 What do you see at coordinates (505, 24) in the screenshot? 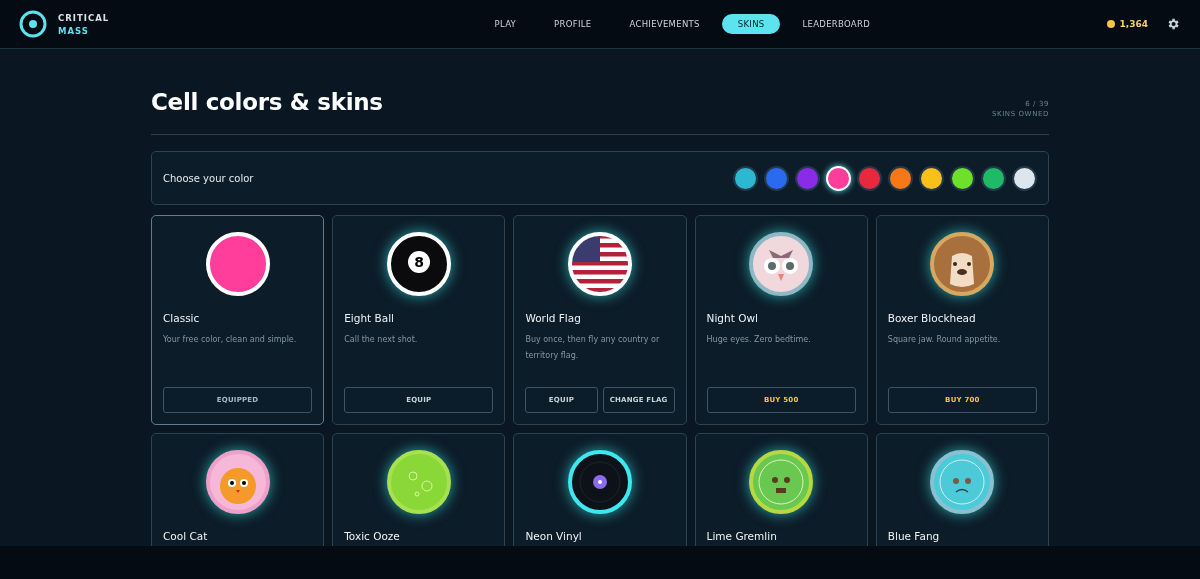
I see `nav-tab: PLAY` at bounding box center [505, 24].